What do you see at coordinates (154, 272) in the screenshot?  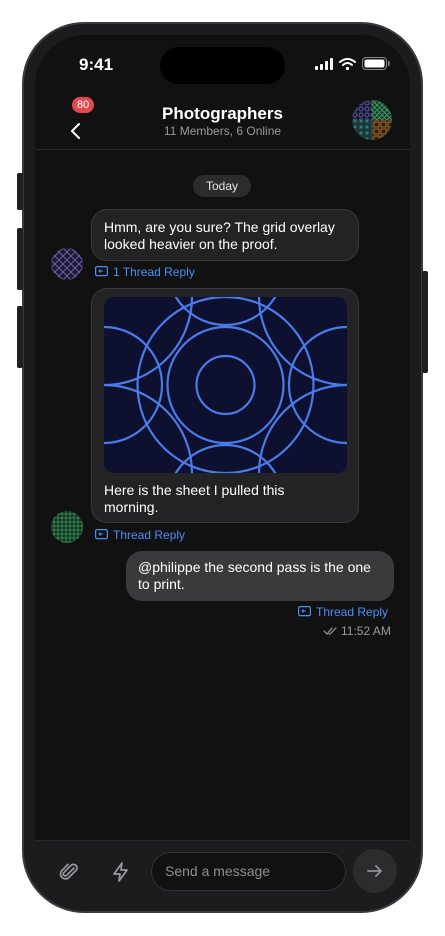 I see `thread-reply-label: 1 Thread Reply` at bounding box center [154, 272].